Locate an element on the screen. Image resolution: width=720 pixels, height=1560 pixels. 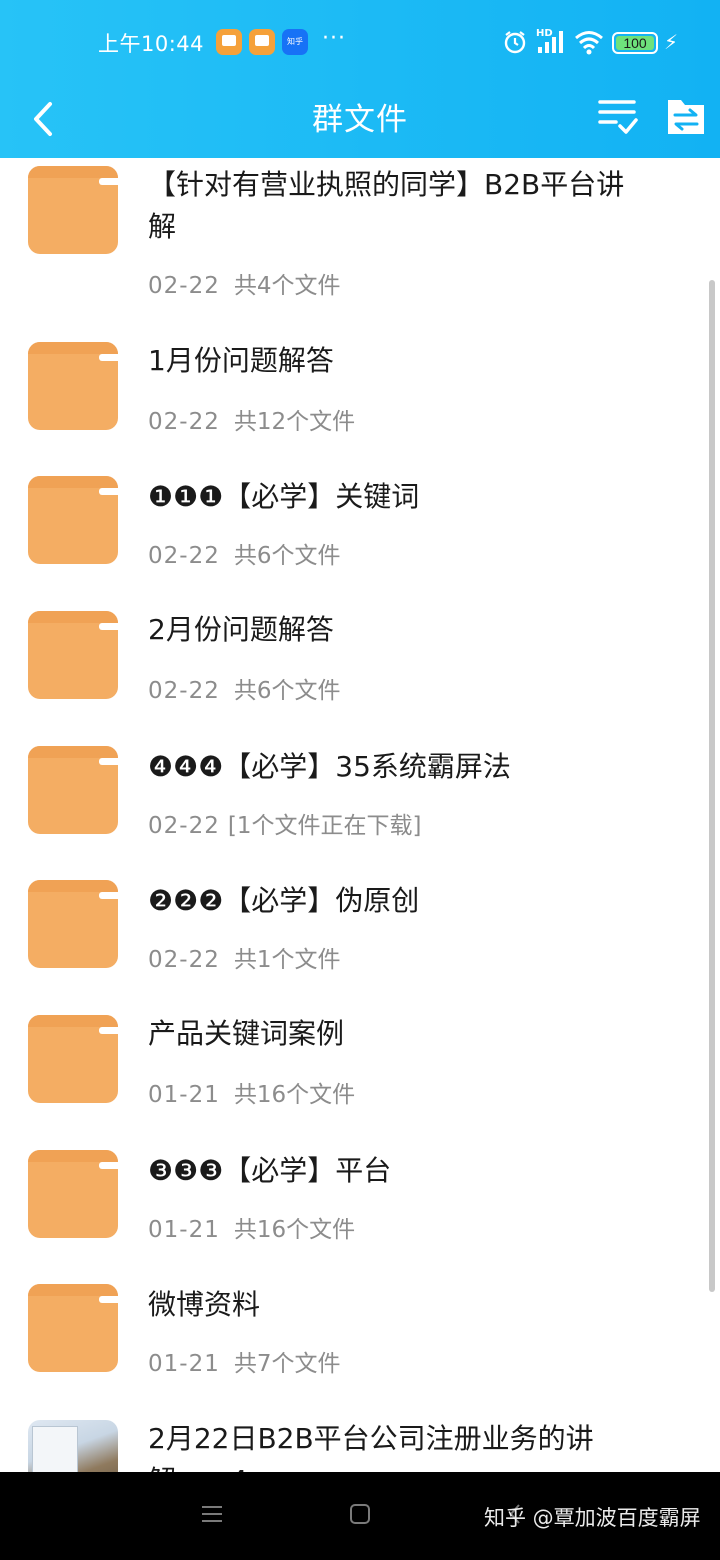
list-item: 微博资料 01-21 共7个文件 is located at coordinates (350, 1339).